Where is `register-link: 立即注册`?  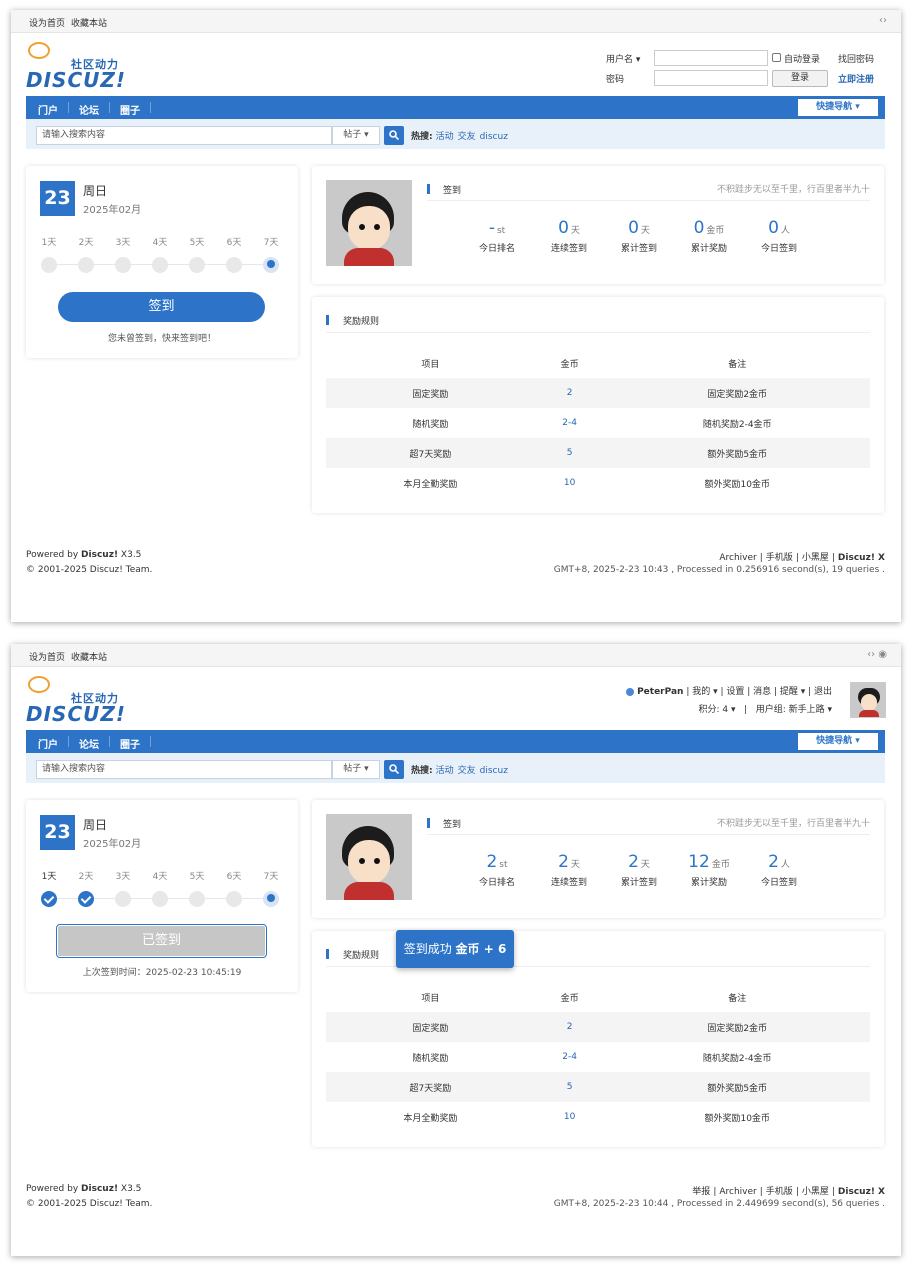 register-link: 立即注册 is located at coordinates (856, 78).